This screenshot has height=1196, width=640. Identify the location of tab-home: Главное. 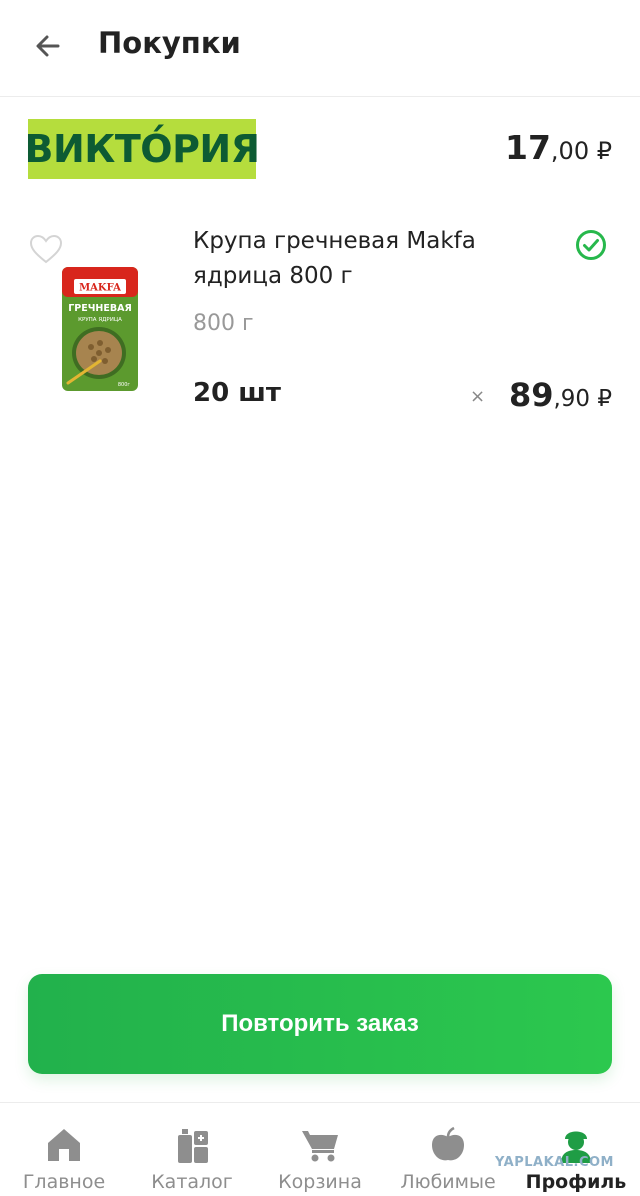
(64, 1149).